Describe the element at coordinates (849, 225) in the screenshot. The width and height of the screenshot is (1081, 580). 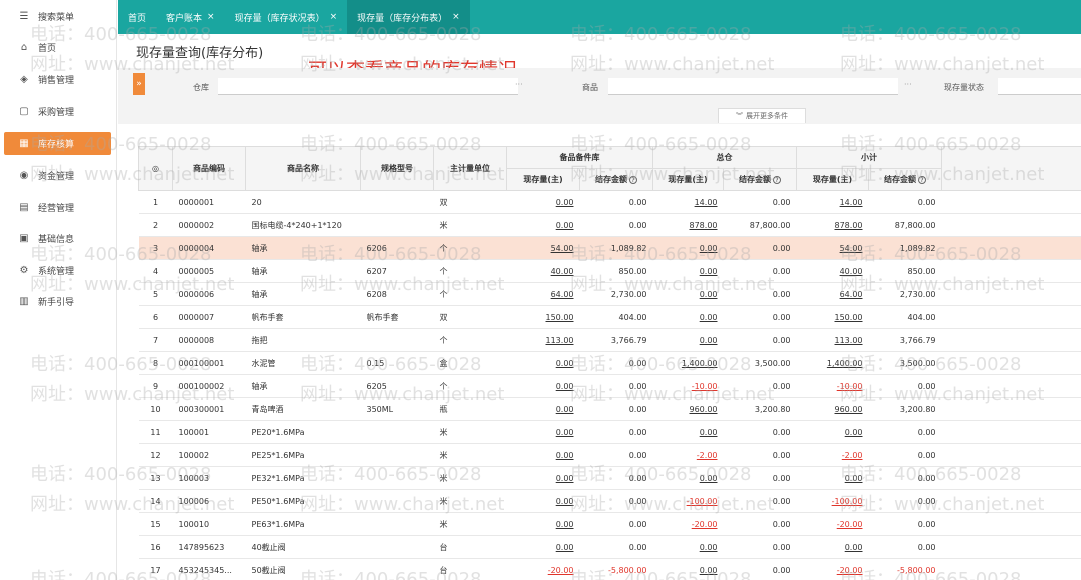
I see `subtotal-qty-cell-text: 878.00` at that location.